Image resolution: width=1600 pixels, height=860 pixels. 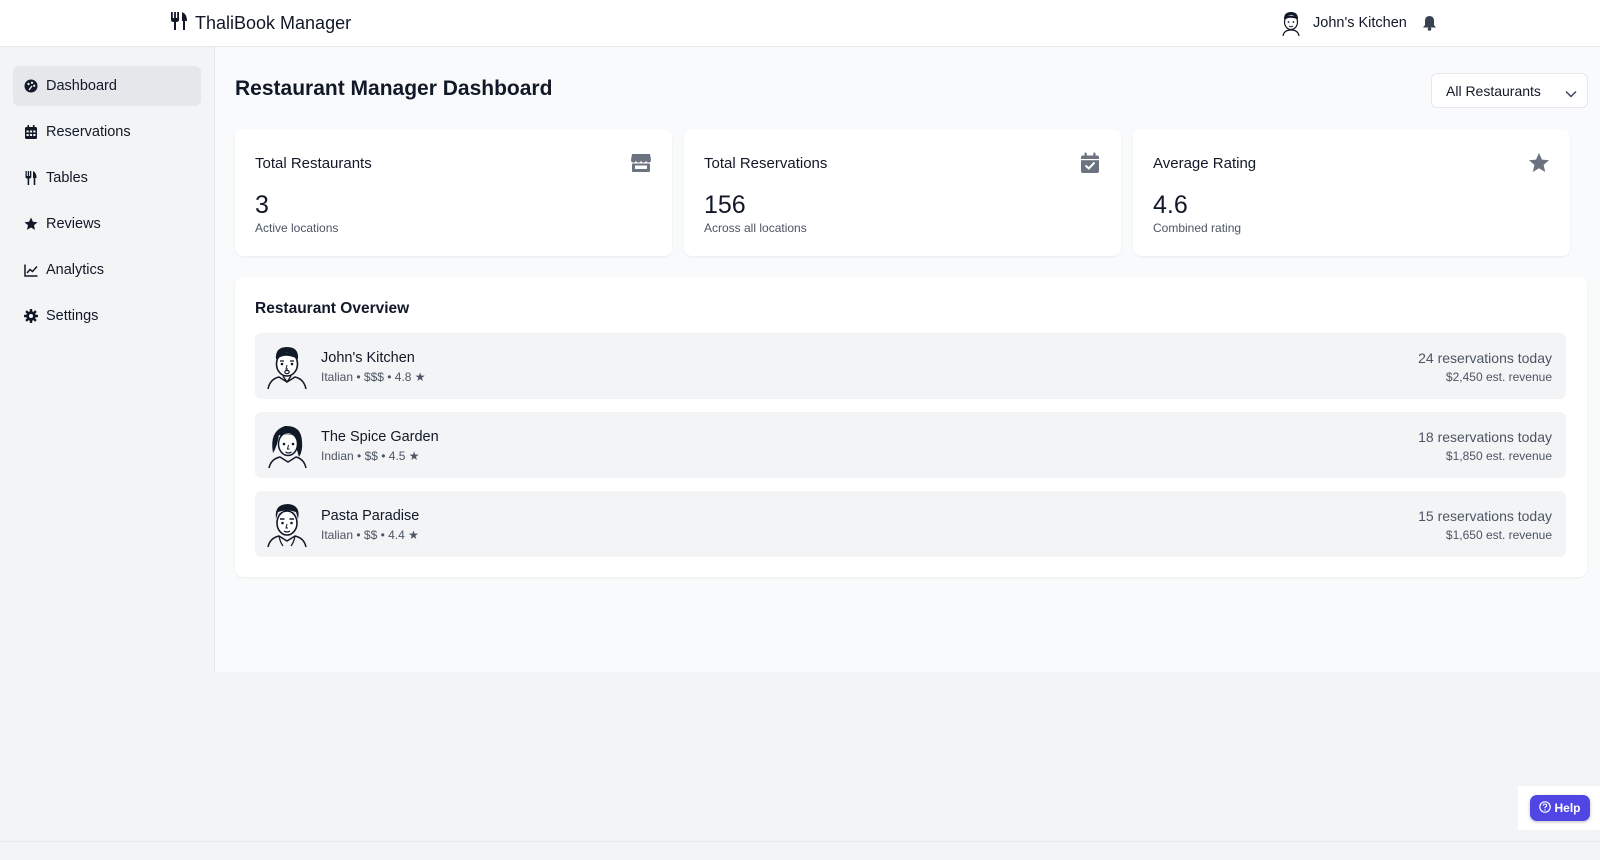 What do you see at coordinates (1571, 93) in the screenshot?
I see `chevron-down-icon` at bounding box center [1571, 93].